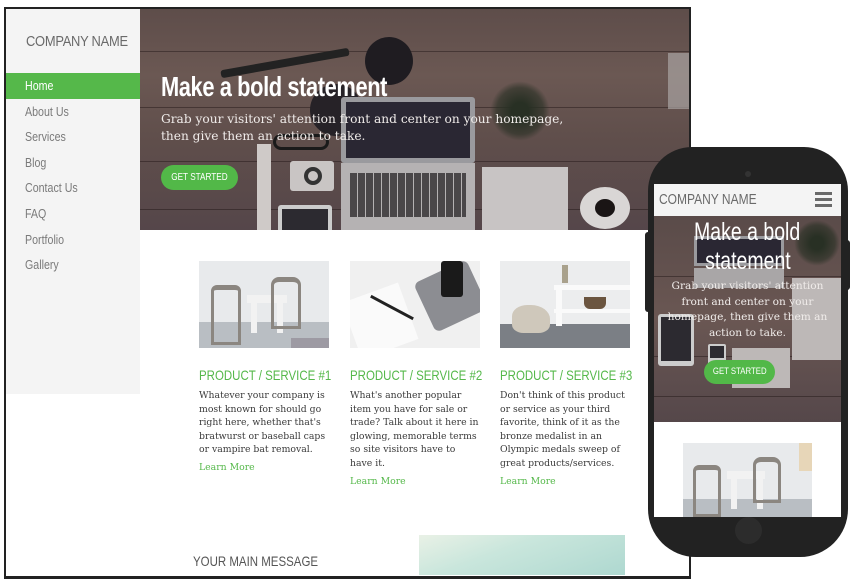 This screenshot has width=862, height=588. What do you see at coordinates (73, 86) in the screenshot?
I see `nav-item-home: Home` at bounding box center [73, 86].